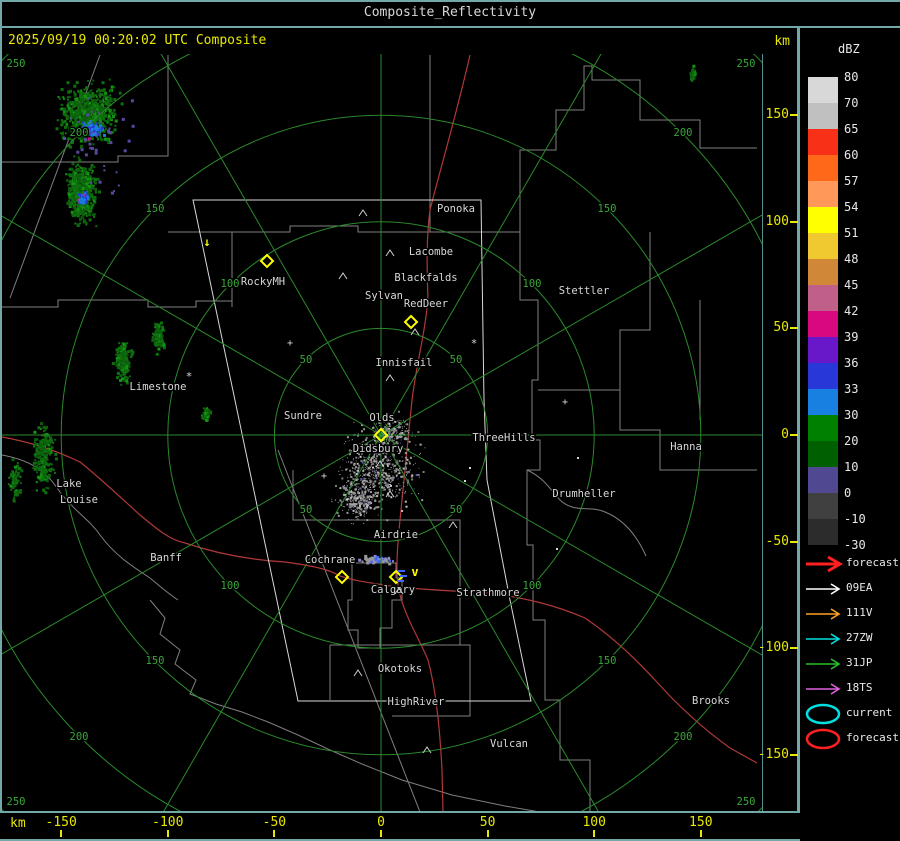 The image size is (900, 841). Describe the element at coordinates (851, 181) in the screenshot. I see `colorbar-label: 57` at that location.